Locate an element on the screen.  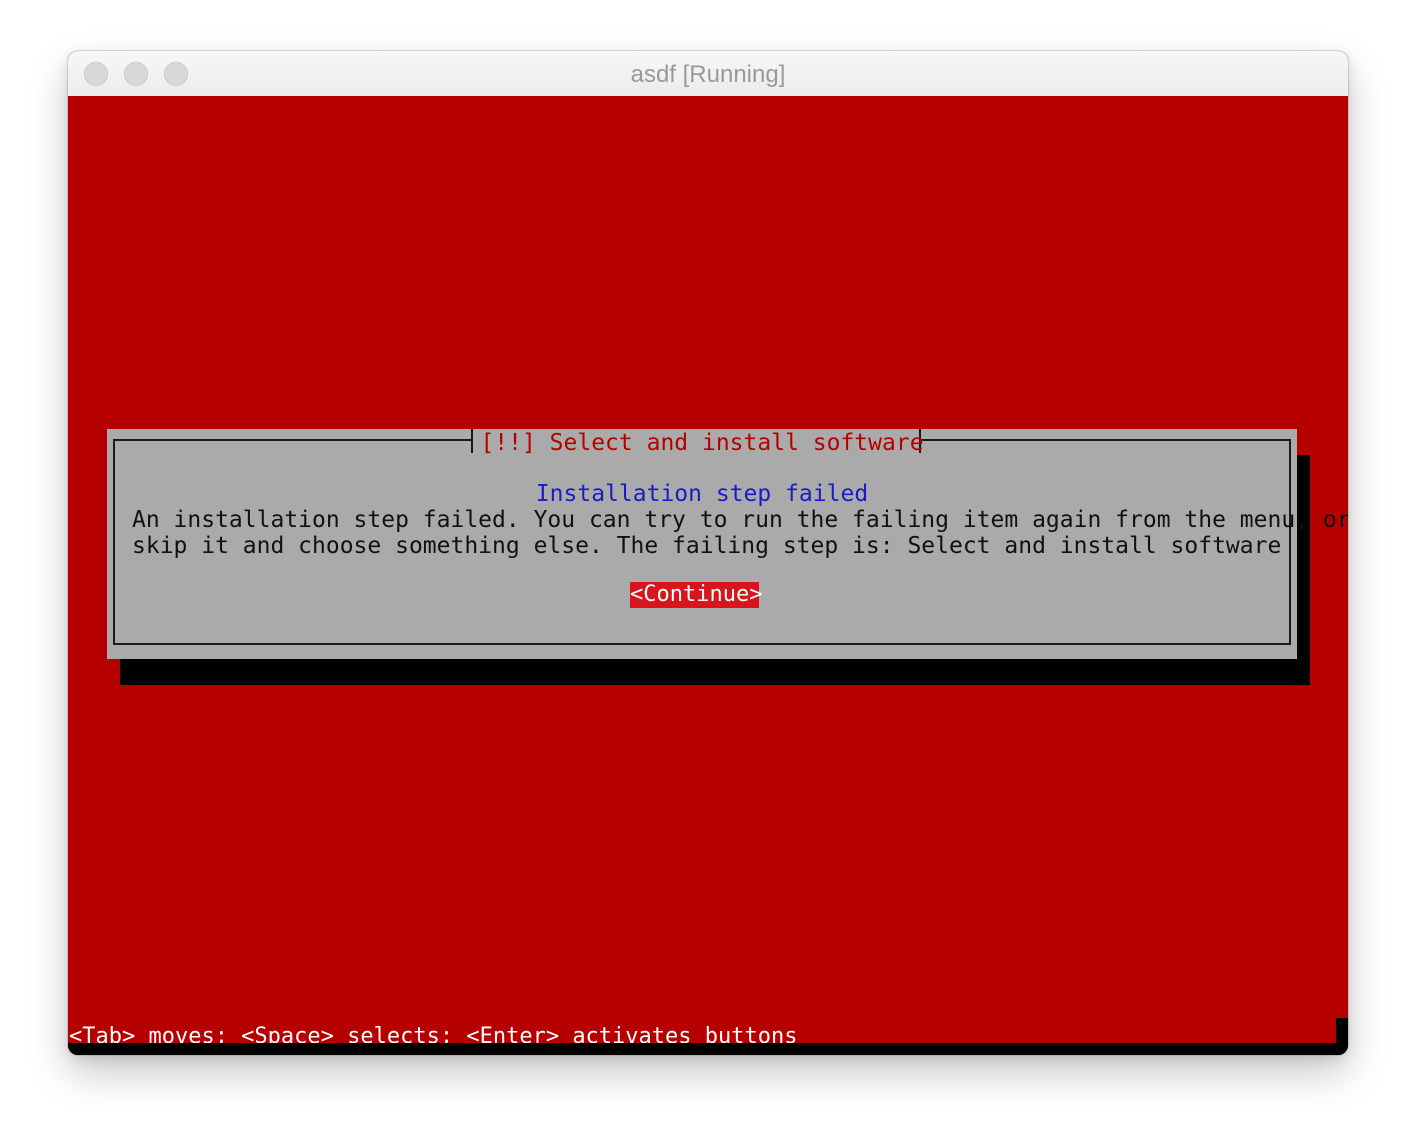
continue-button: <Continue> is located at coordinates (696, 595).